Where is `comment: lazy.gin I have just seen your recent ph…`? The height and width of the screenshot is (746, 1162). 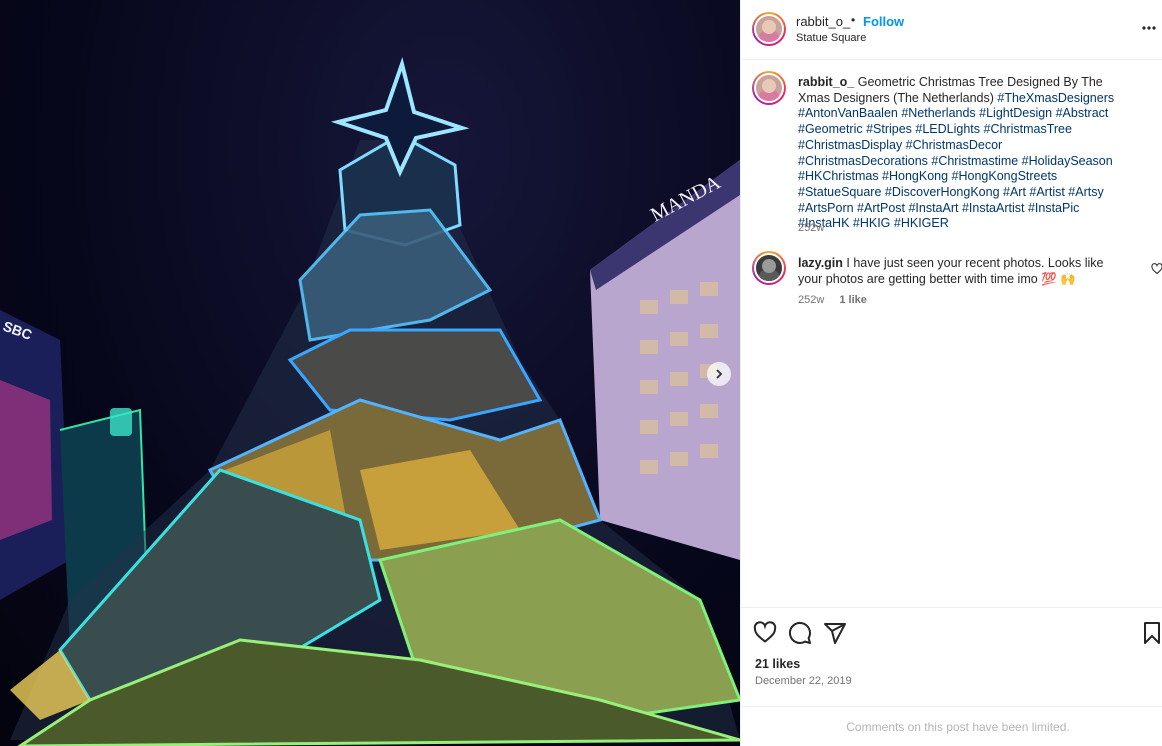
comment: lazy.gin I have just seen your recent ph… is located at coordinates (963, 271).